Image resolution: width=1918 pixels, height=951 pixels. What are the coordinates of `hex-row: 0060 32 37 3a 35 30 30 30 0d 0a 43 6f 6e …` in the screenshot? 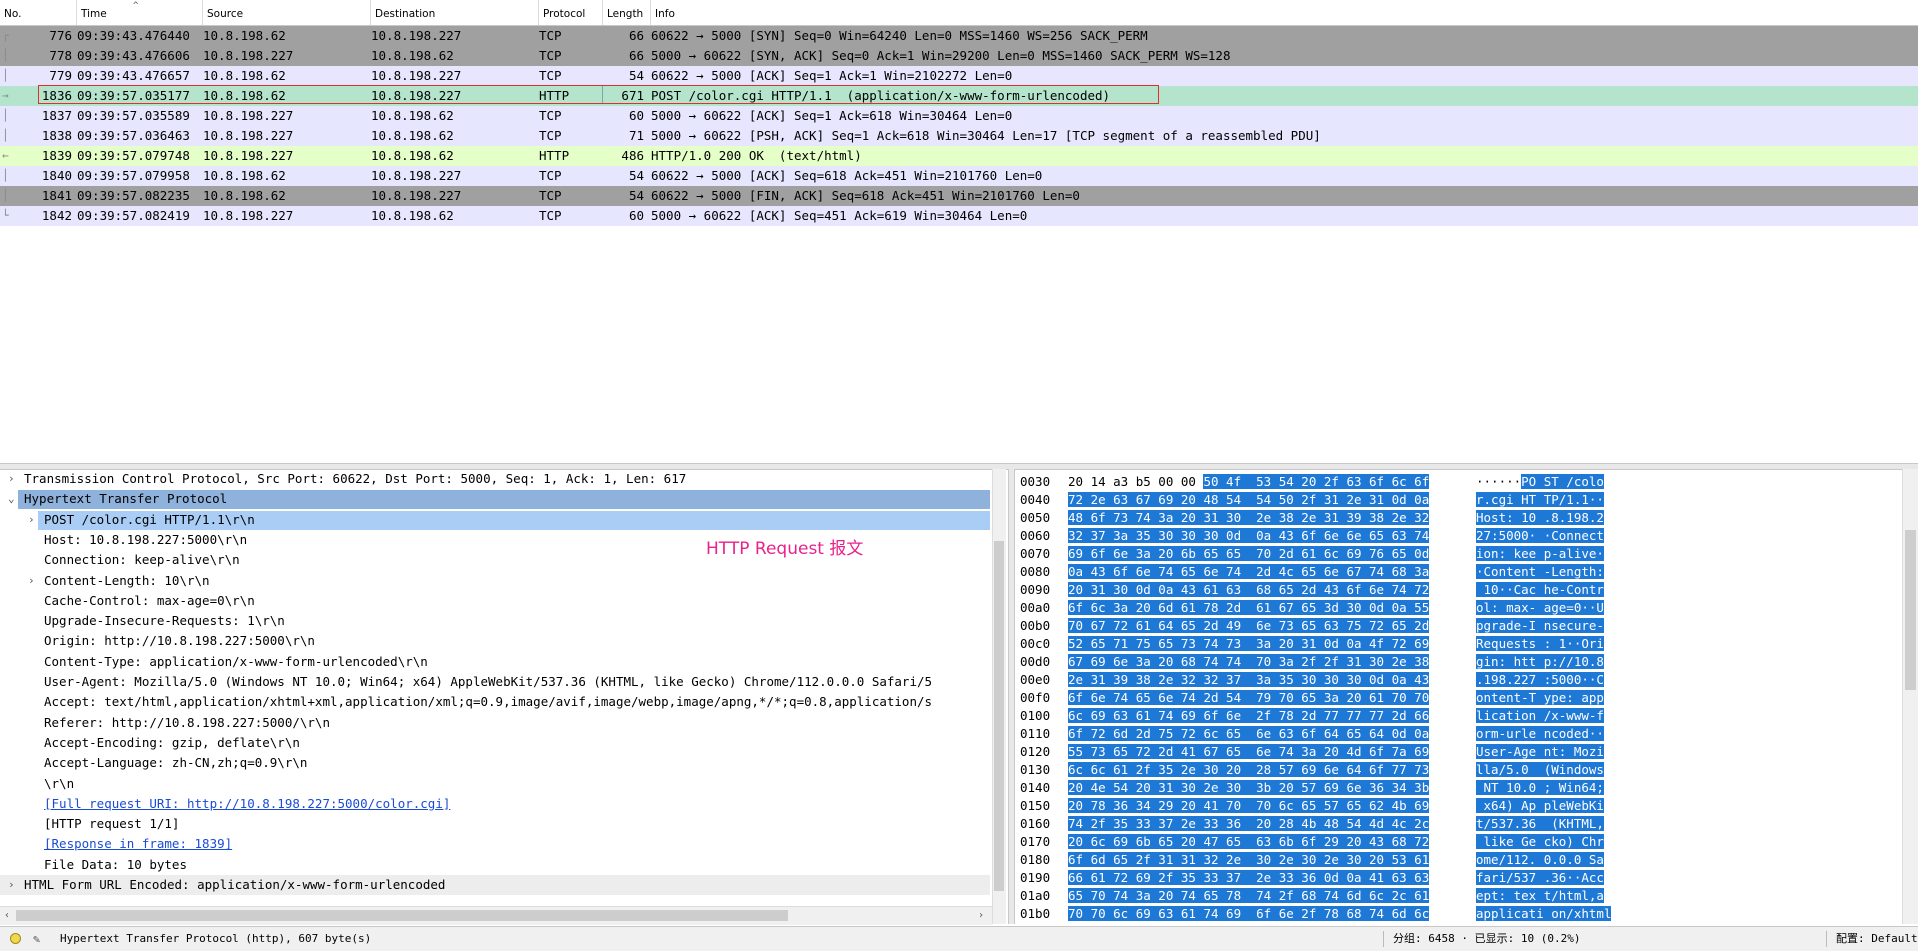 It's located at (1459, 536).